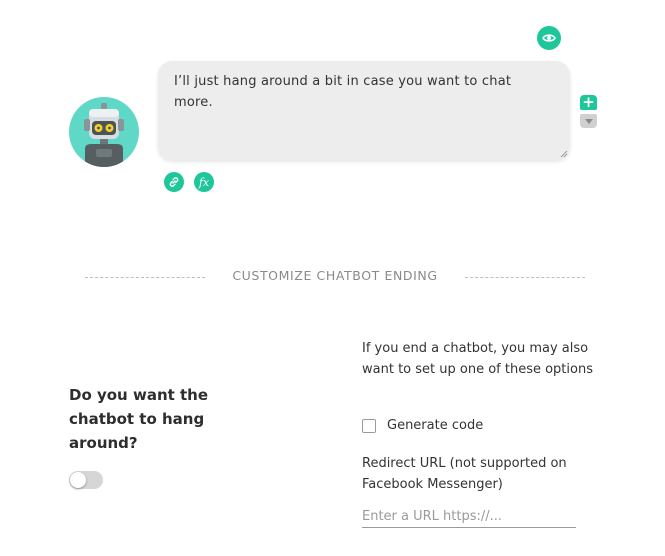  I want to click on preview-button, so click(549, 38).